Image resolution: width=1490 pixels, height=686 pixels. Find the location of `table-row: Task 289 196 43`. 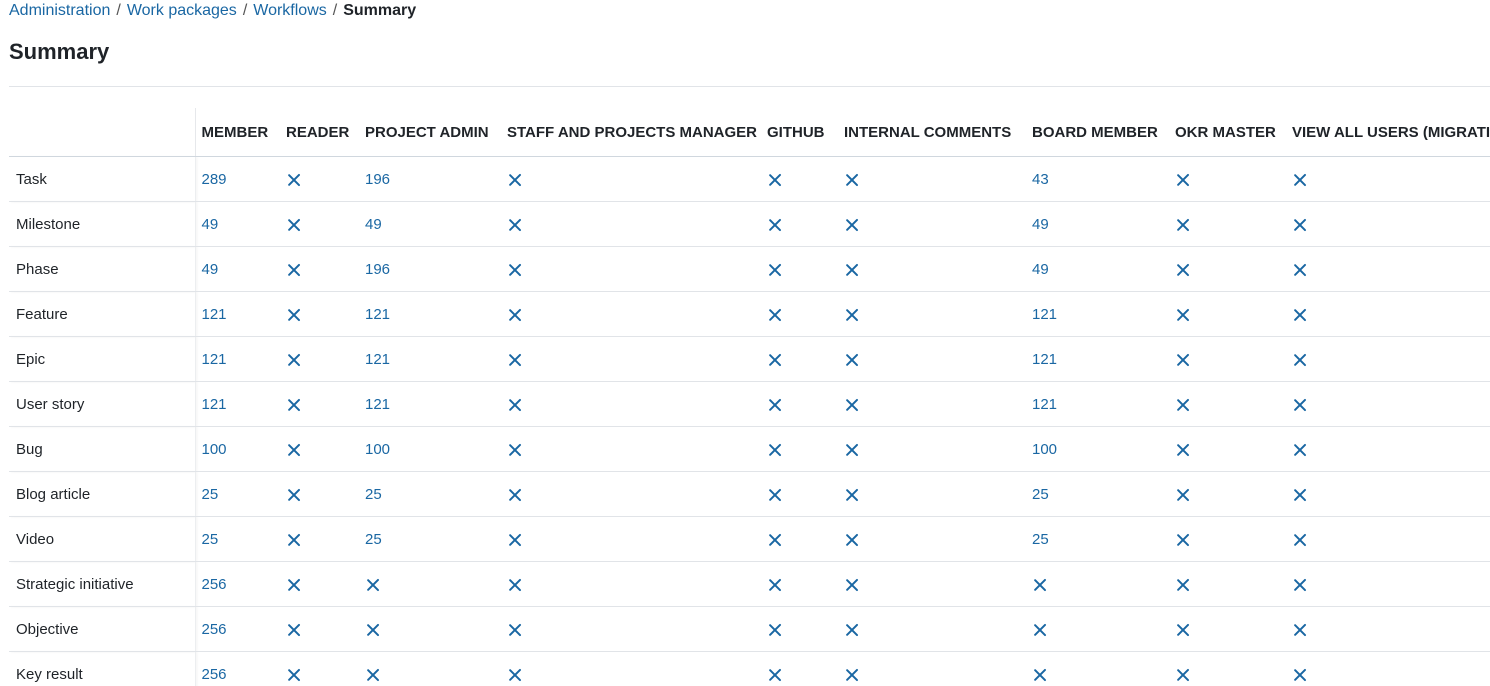

table-row: Task 289 196 43 is located at coordinates (749, 179).